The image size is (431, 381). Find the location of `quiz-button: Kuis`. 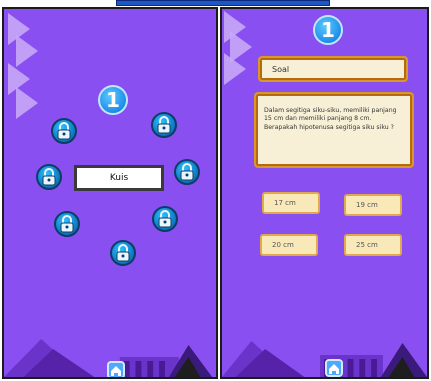

quiz-button: Kuis is located at coordinates (119, 178).